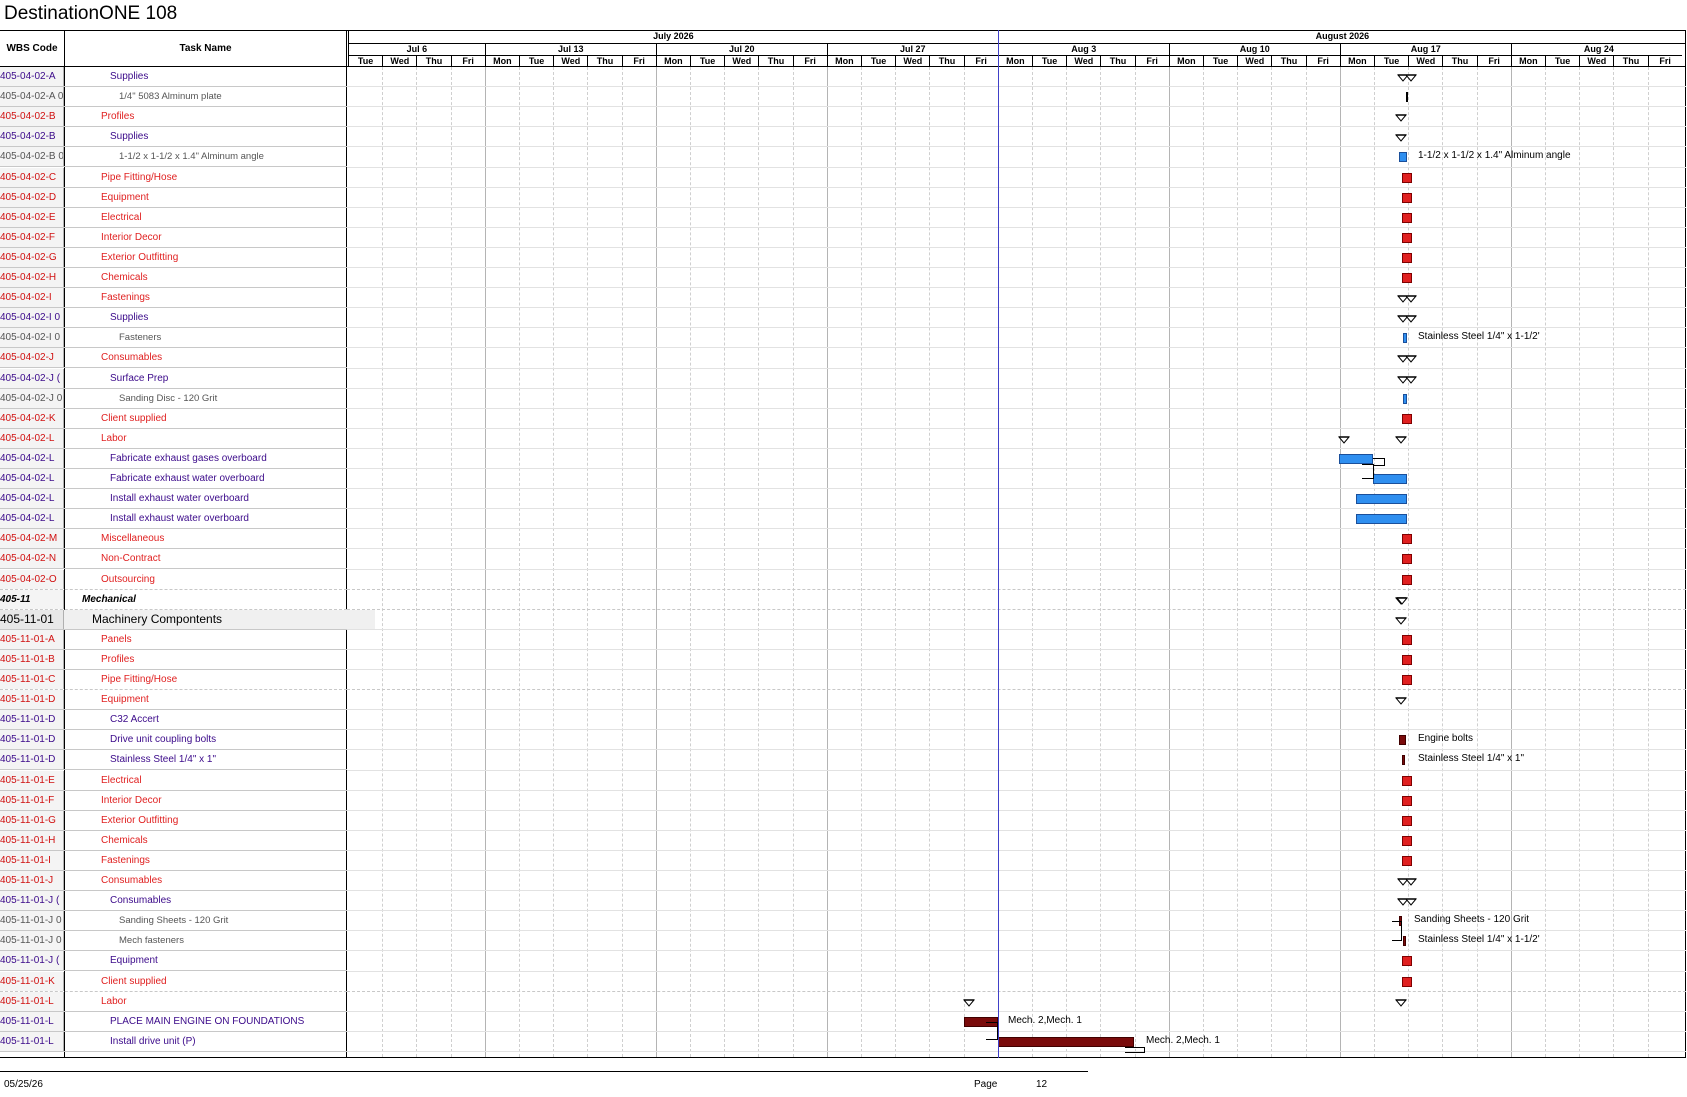 Image resolution: width=1687 pixels, height=1097 pixels. I want to click on task-row: 405-04-02-I 0 Fasteners, so click(173, 338).